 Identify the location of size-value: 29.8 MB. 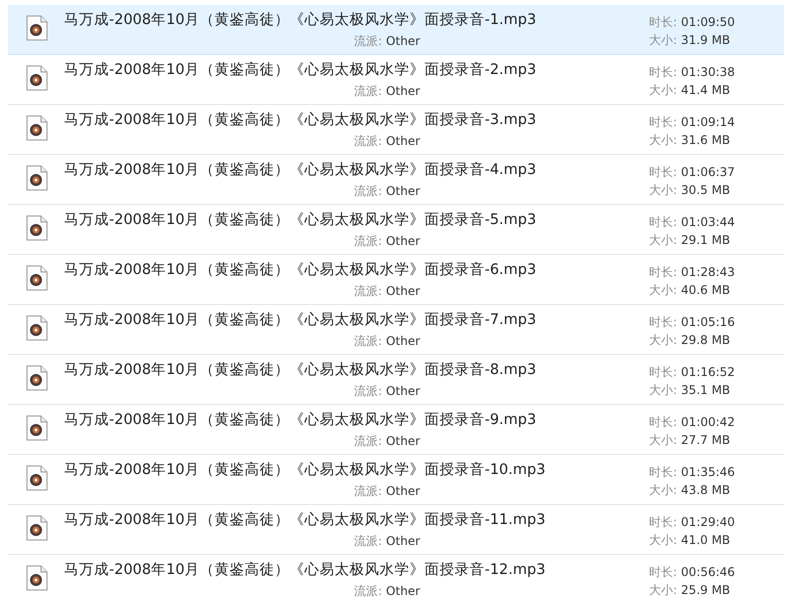
(705, 340).